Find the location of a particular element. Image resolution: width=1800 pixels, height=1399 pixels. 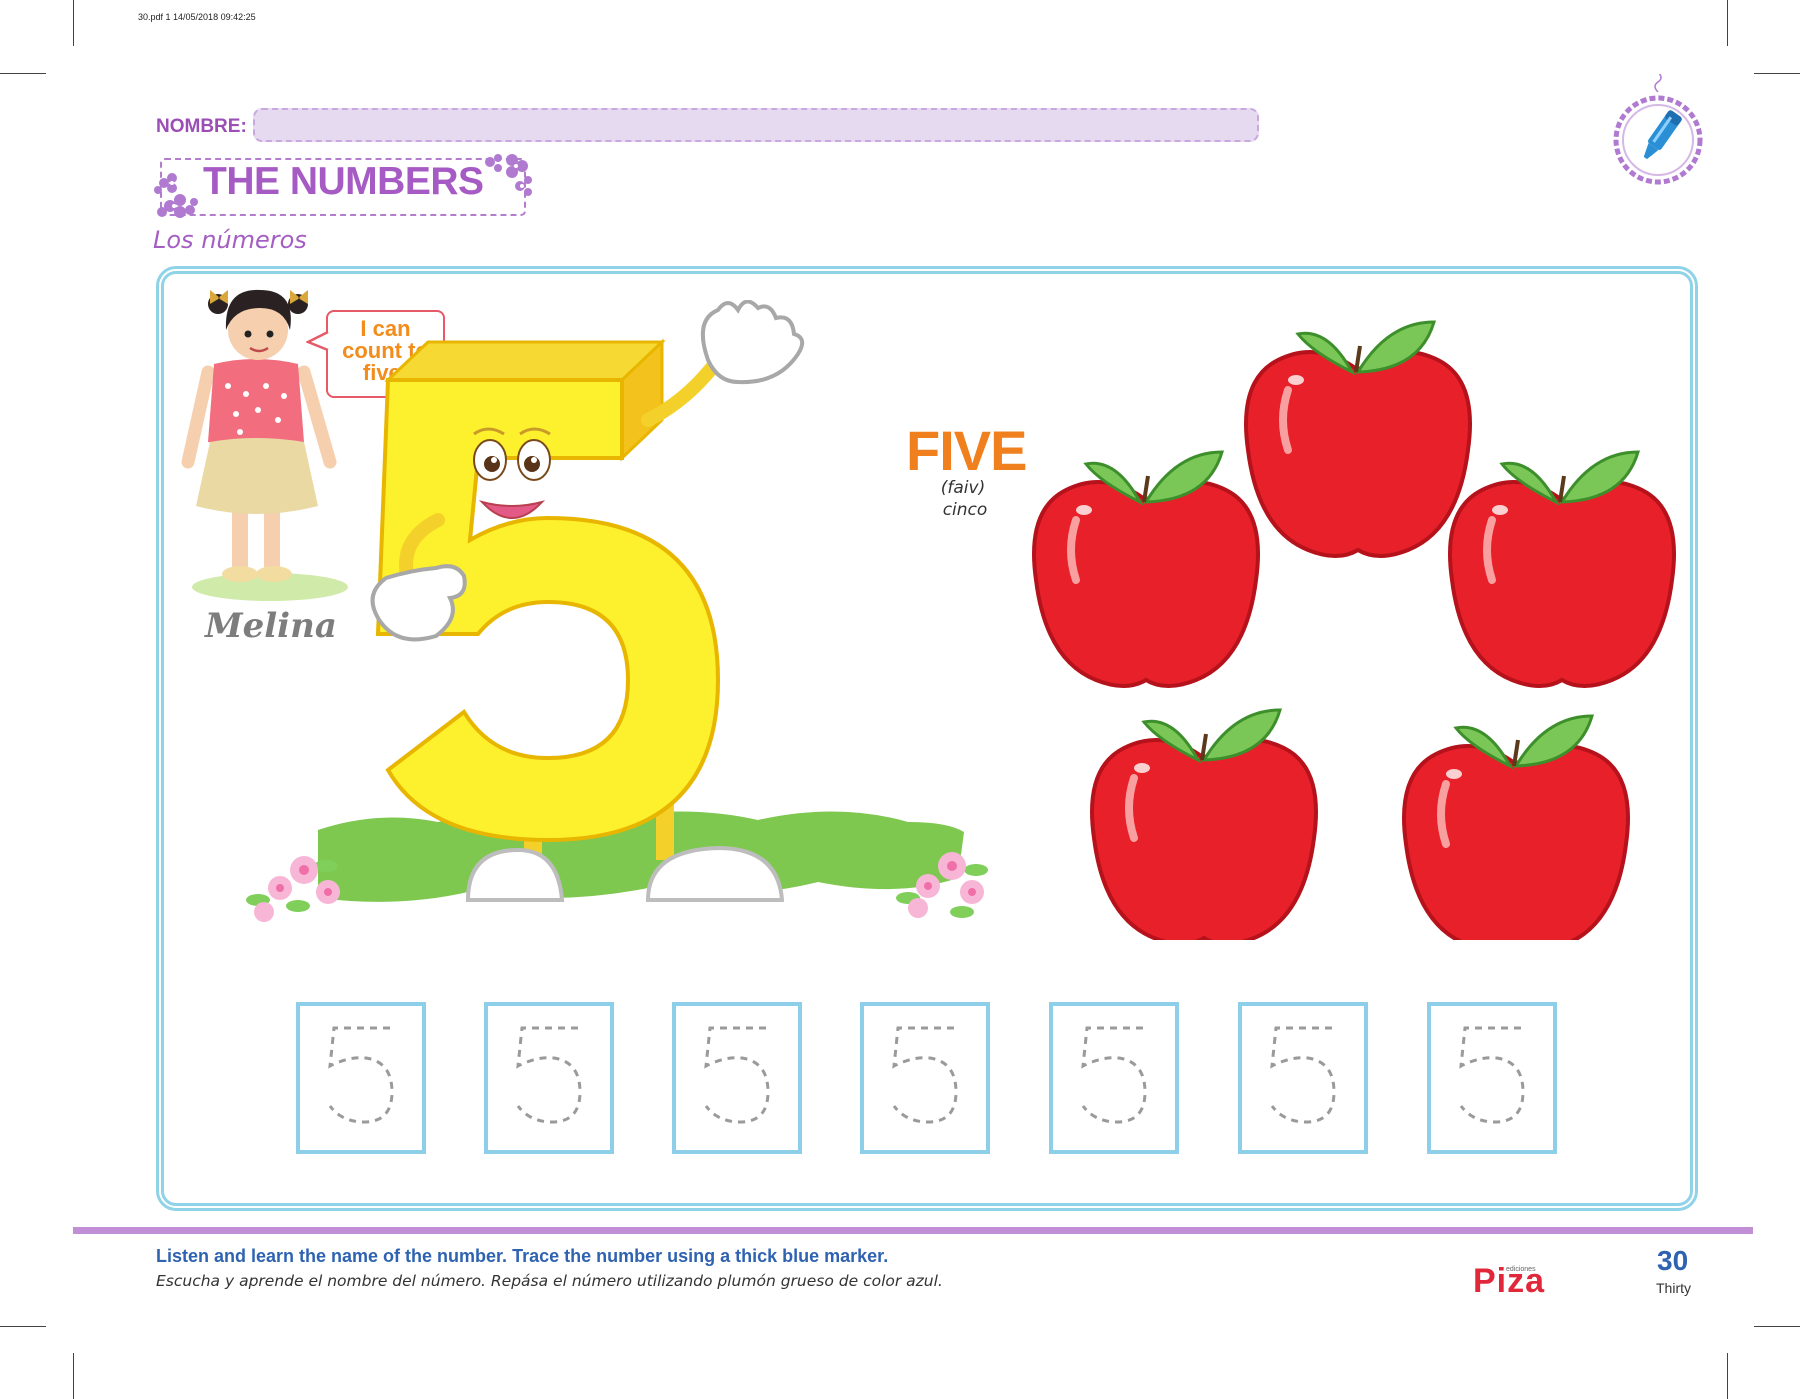

number-word: FIVE is located at coordinates (966, 450).